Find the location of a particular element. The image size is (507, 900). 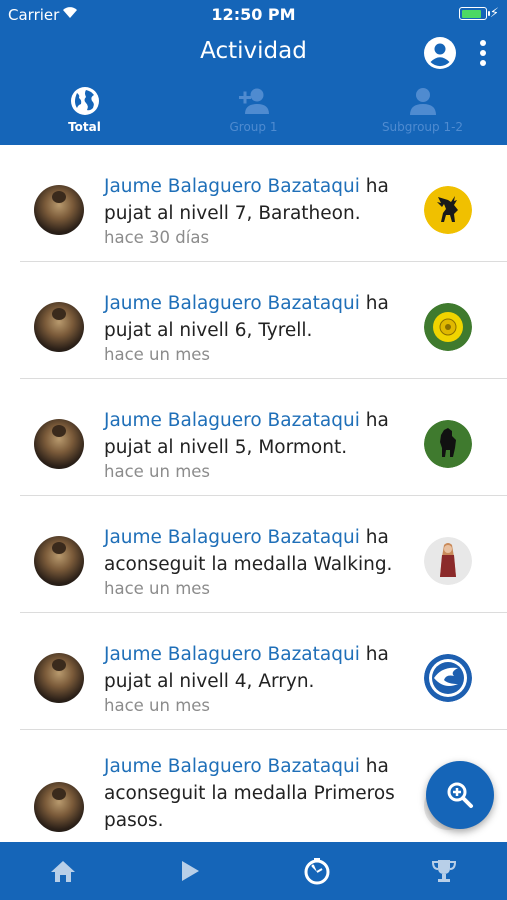

nav-play is located at coordinates (190, 871).